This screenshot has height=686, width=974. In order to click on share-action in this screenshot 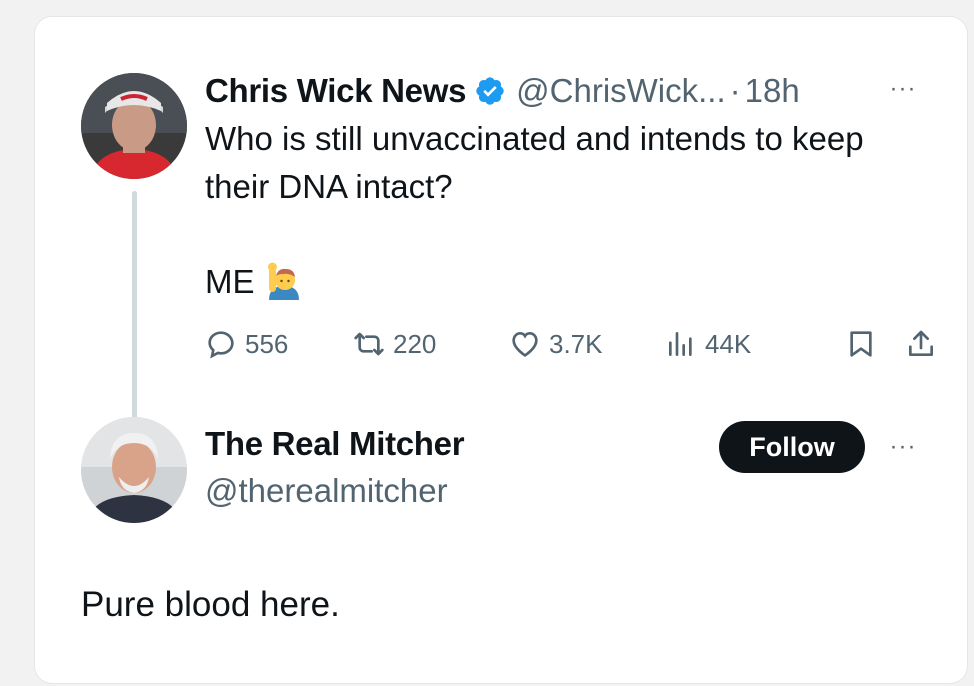, I will do `click(925, 344)`.